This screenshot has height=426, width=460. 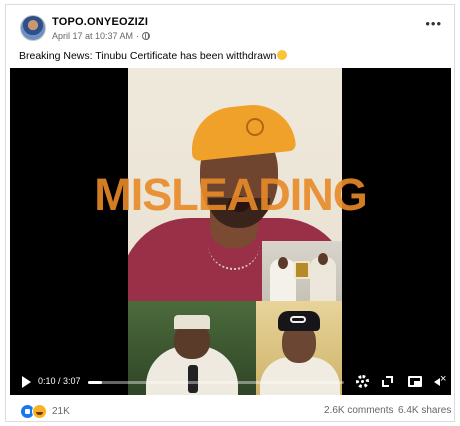 What do you see at coordinates (362, 381) in the screenshot?
I see `gear-icon` at bounding box center [362, 381].